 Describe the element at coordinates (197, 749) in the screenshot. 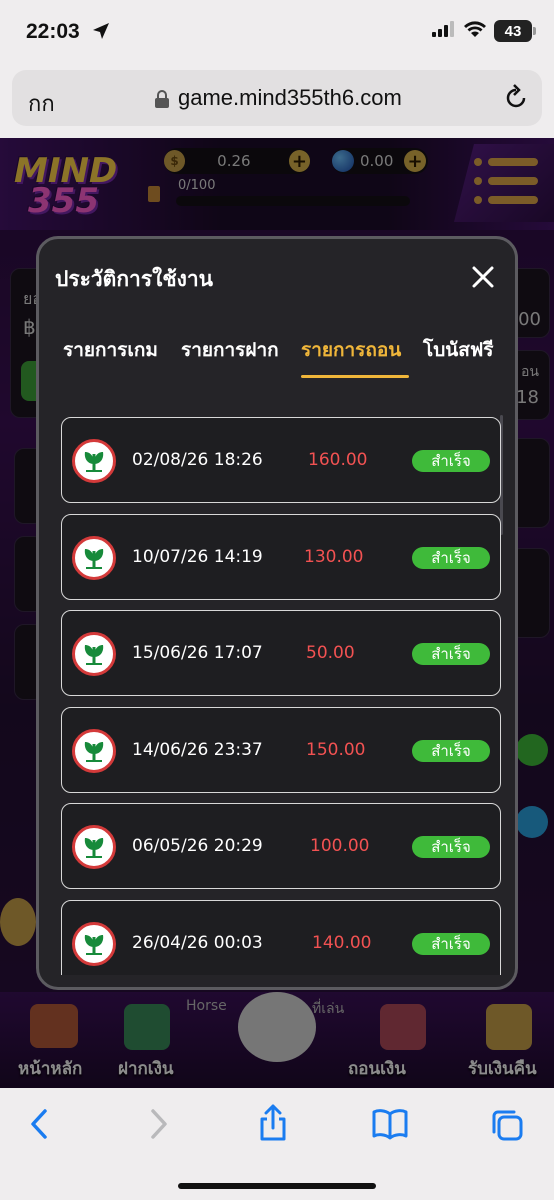

I see `row-date: 14/06/26 23:37` at that location.